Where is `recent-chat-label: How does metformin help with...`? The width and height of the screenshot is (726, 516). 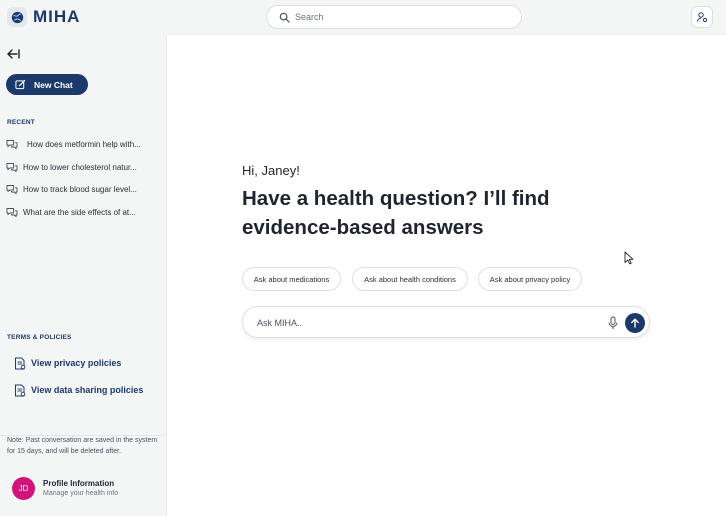 recent-chat-label: How does metformin help with... is located at coordinates (84, 144).